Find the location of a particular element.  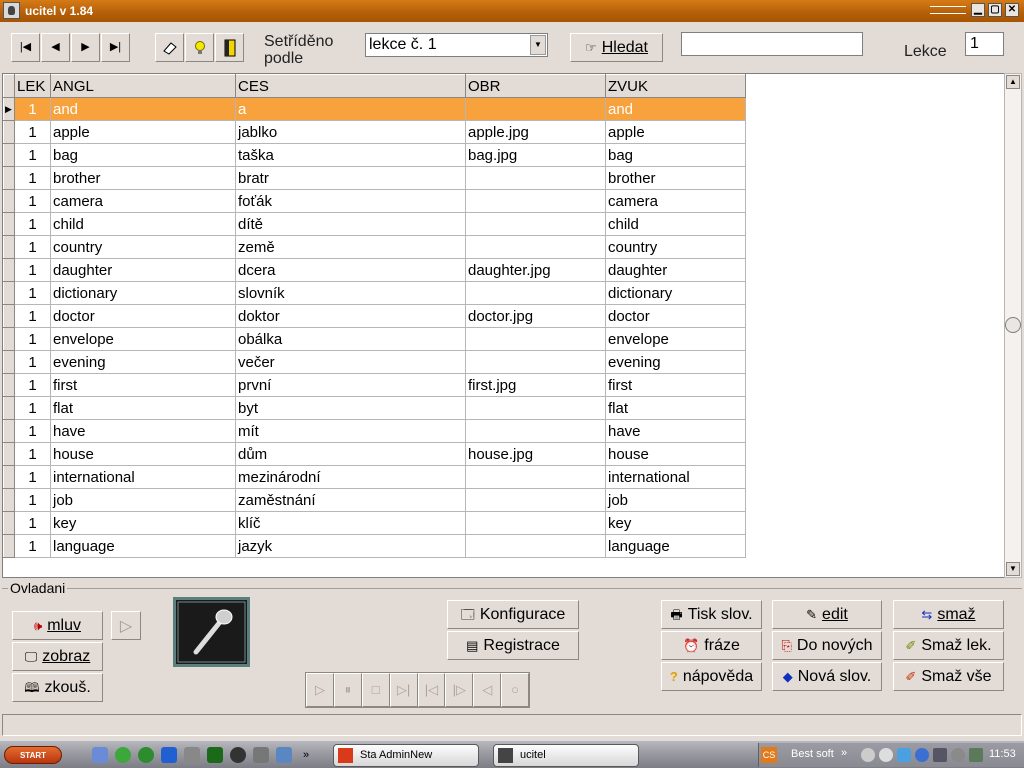

scroll-down-icon: ▼ is located at coordinates (1013, 569).